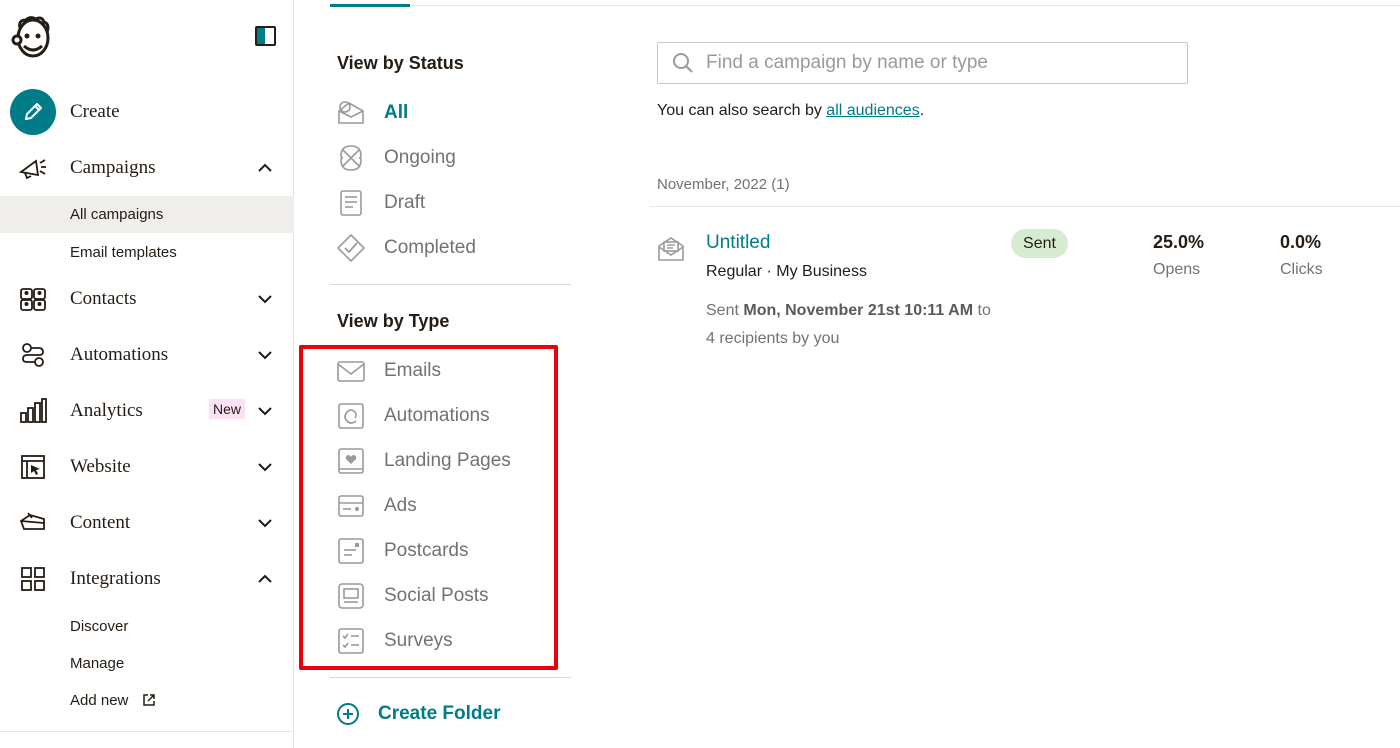  I want to click on nav-item-automations: Automations, so click(147, 355).